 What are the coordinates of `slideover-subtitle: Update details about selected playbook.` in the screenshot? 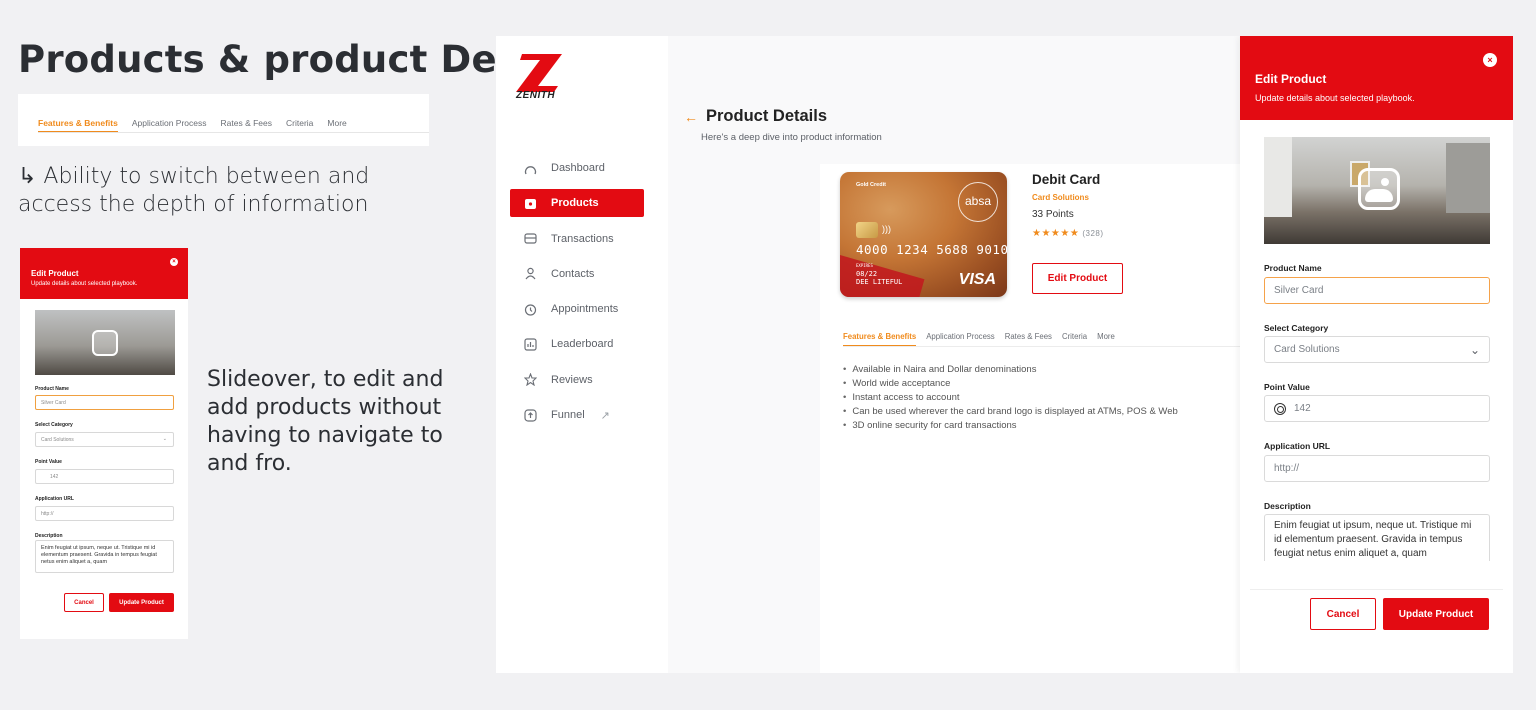 It's located at (1335, 98).